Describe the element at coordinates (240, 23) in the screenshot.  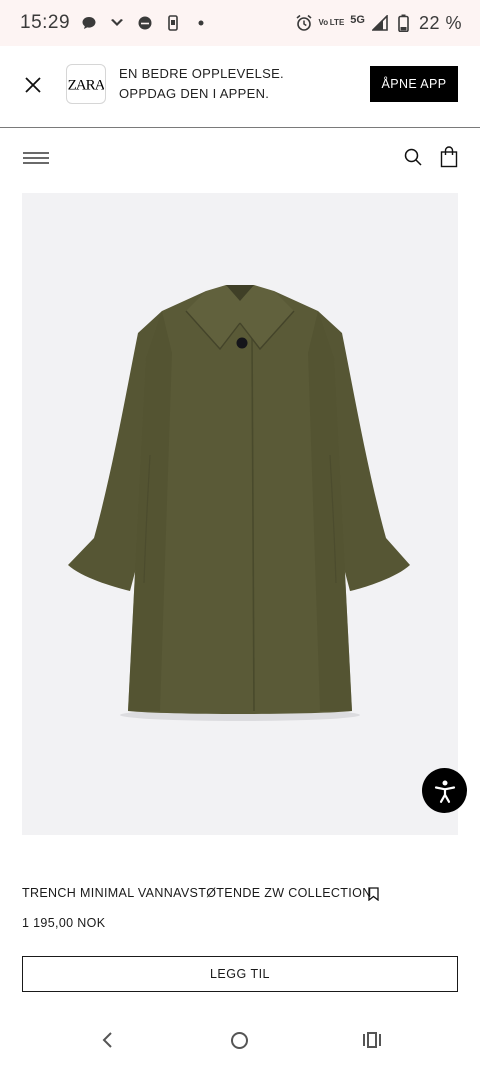
I see `status-bar: 15:29 Vo LTE 5G 22 %` at that location.